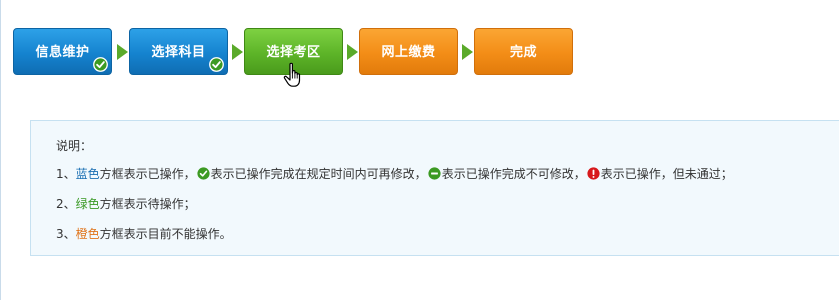 The image size is (839, 300). I want to click on step-online-payment: 网上缴费, so click(408, 51).